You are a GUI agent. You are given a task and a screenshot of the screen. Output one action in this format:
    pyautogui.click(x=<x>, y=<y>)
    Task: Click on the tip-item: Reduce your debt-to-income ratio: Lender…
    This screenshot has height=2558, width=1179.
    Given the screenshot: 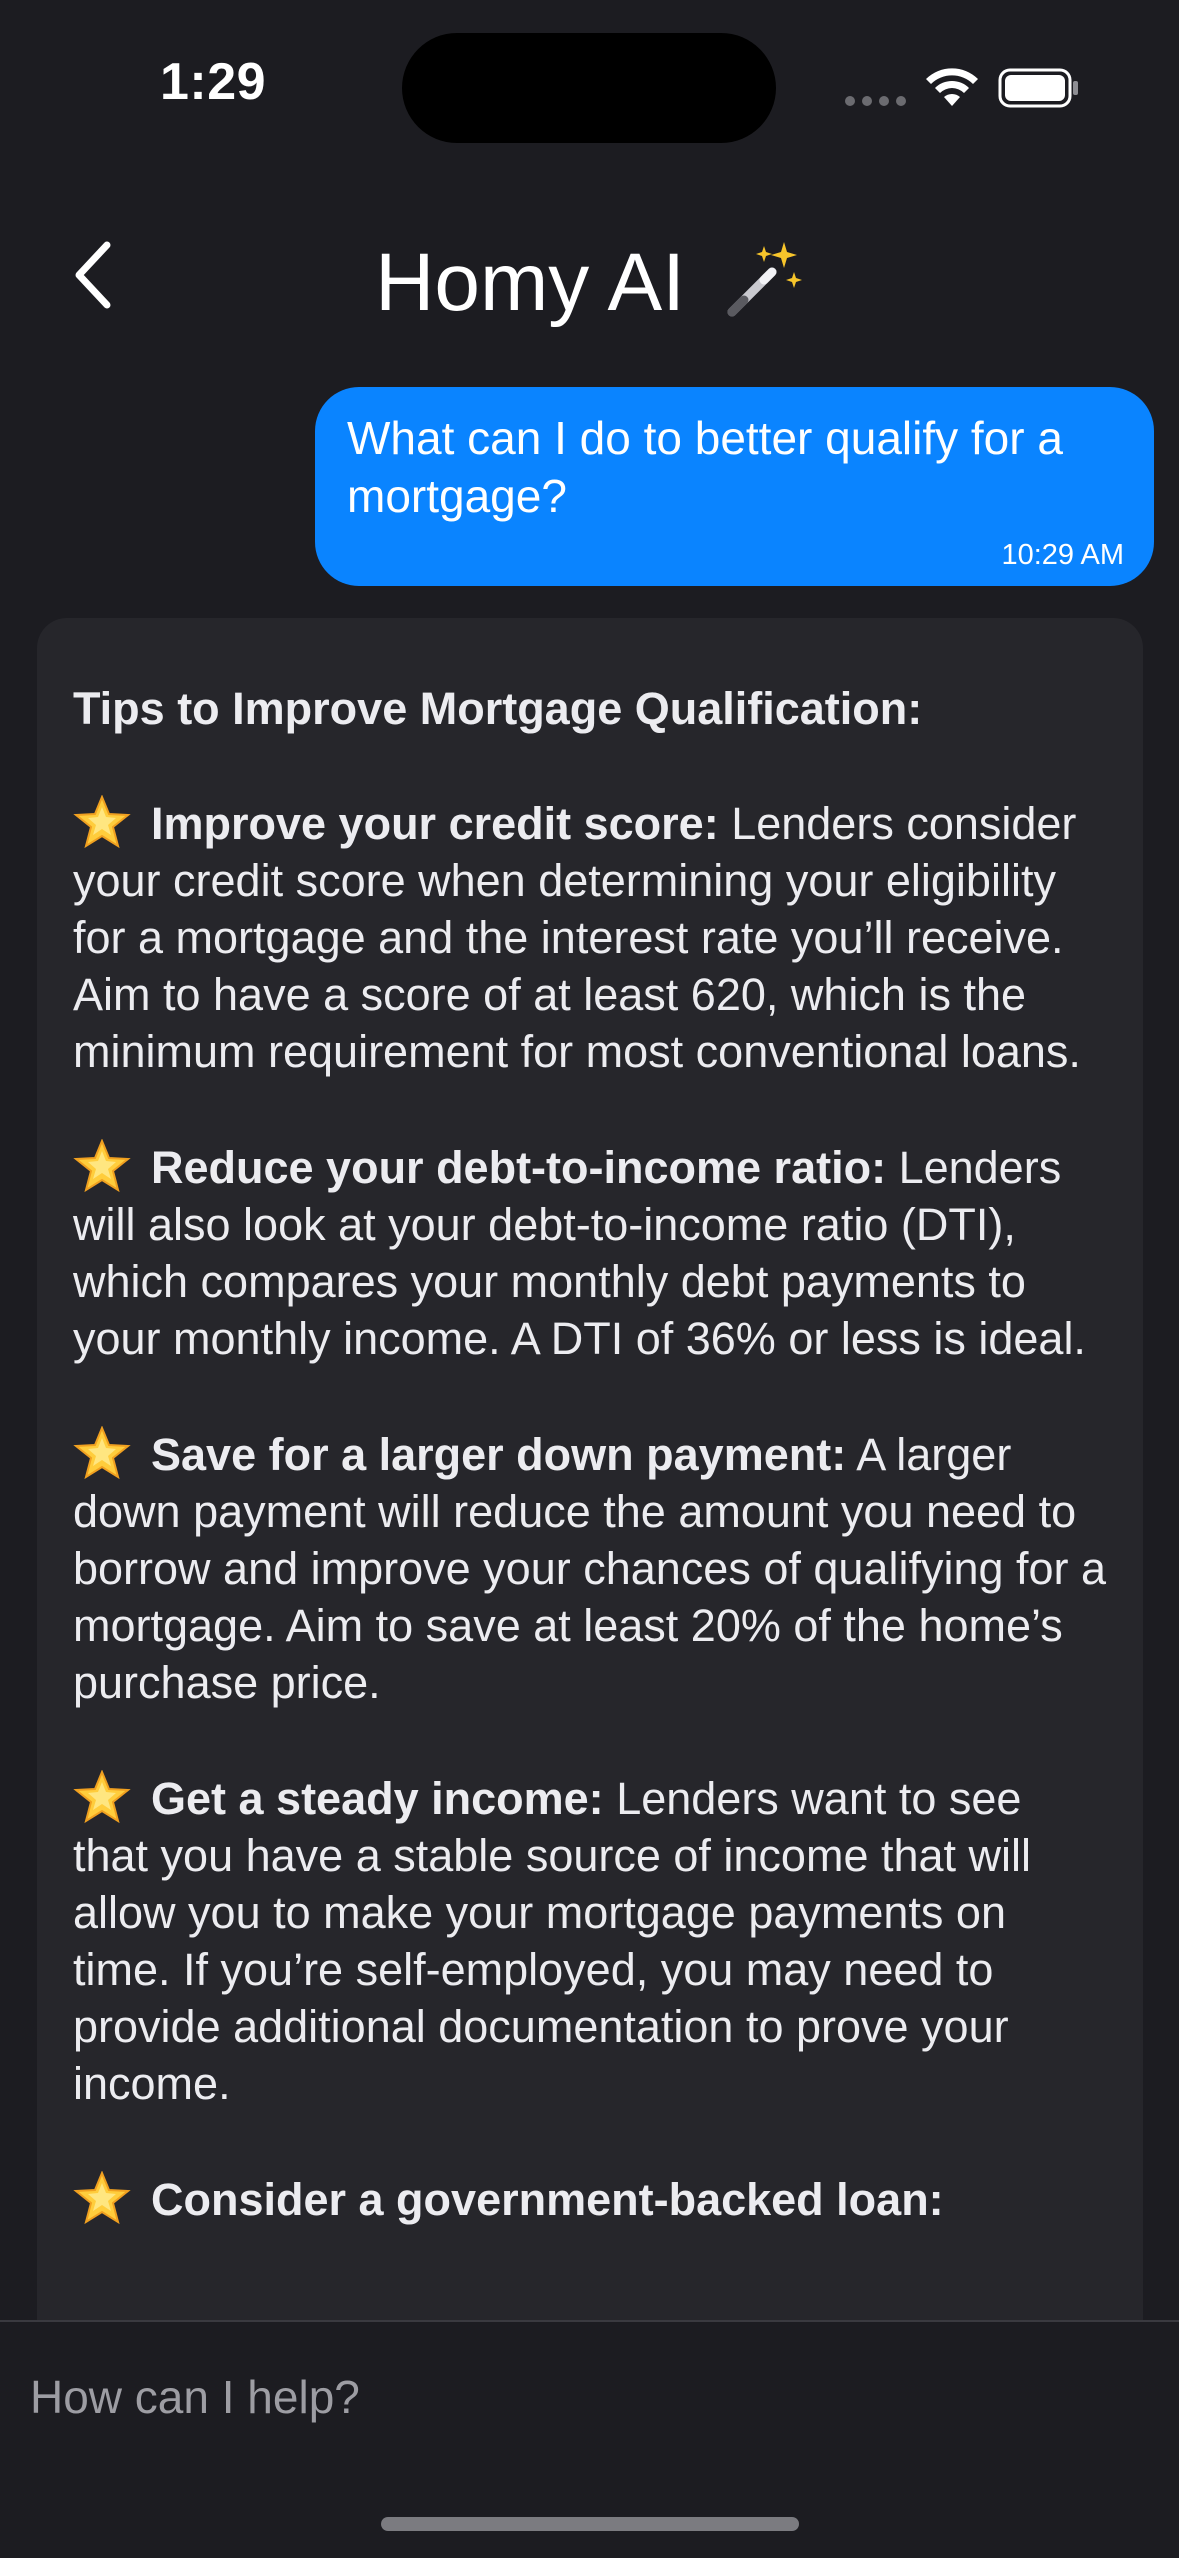 What is the action you would take?
    pyautogui.click(x=590, y=1253)
    